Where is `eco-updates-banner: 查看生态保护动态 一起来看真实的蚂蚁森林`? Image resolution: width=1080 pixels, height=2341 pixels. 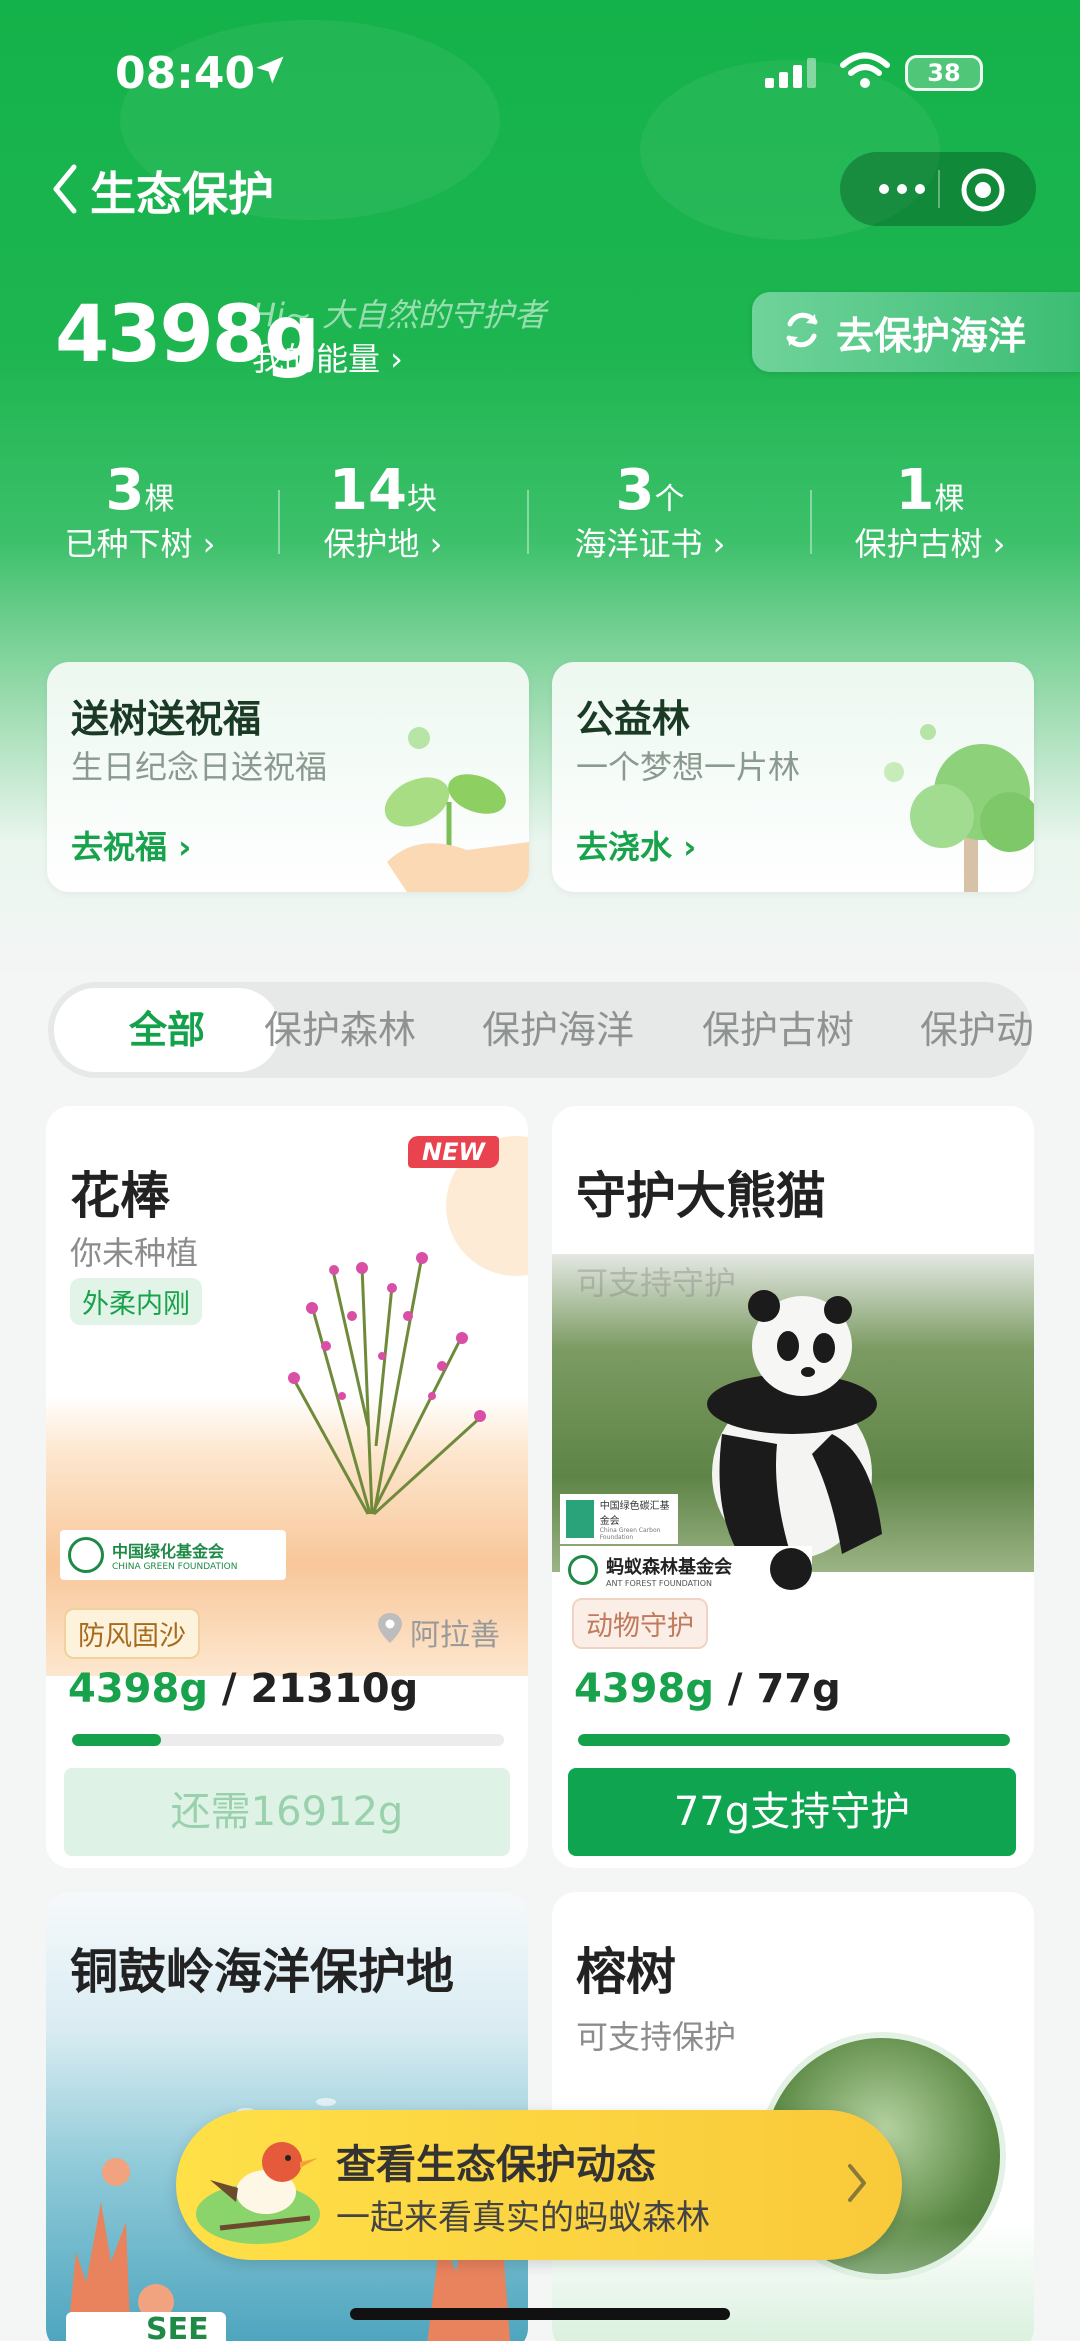
eco-updates-banner: 查看生态保护动态 一起来看真实的蚂蚁森林 is located at coordinates (539, 2185).